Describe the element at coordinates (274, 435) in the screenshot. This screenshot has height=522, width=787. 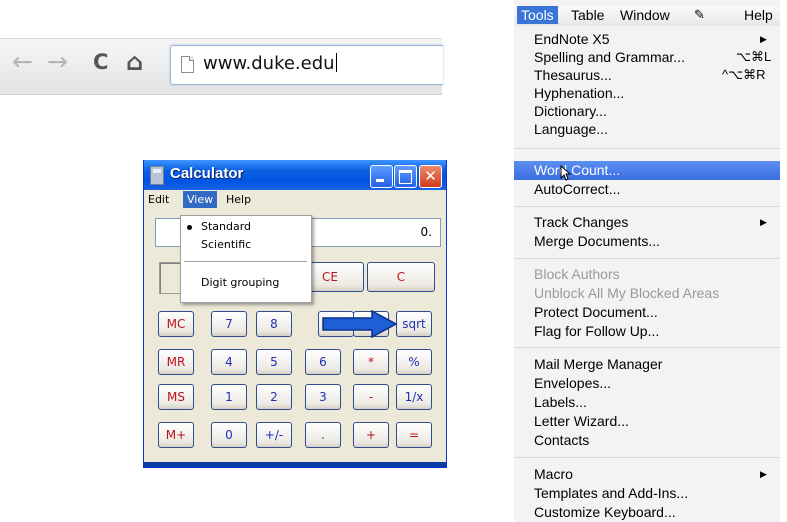
I see `sign-toggle-button: +/-` at that location.